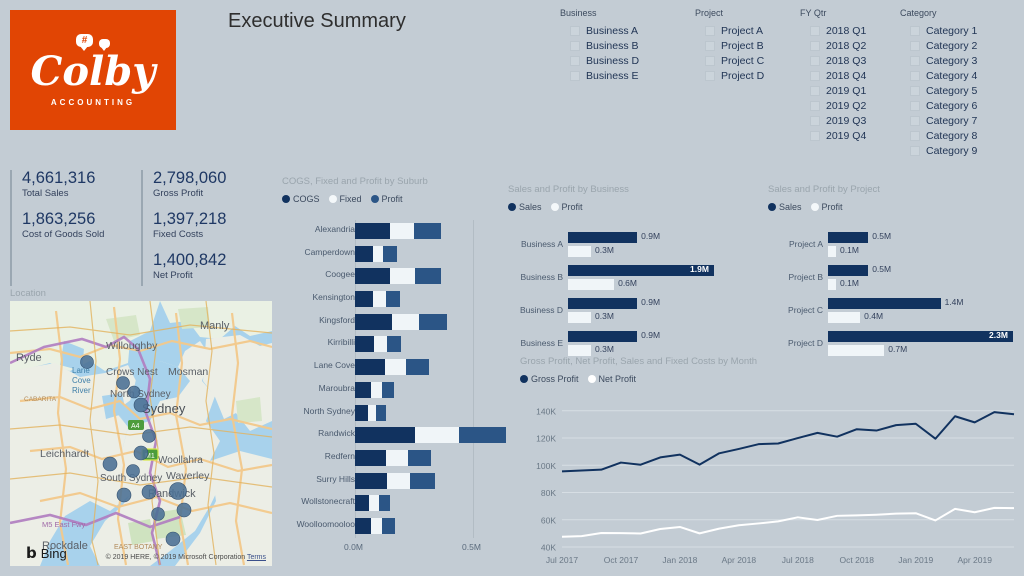  Describe the element at coordinates (850, 60) in the screenshot. I see `slicer-item-2018-q3: 2018 Q3` at that location.